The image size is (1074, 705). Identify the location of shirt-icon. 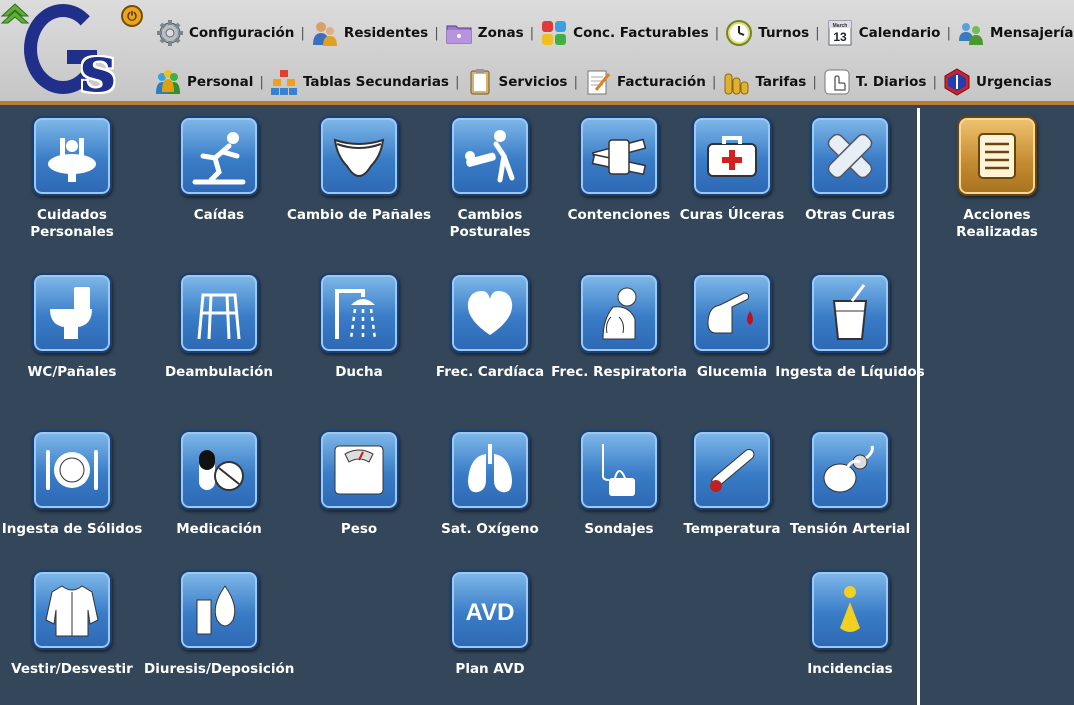
(72, 611).